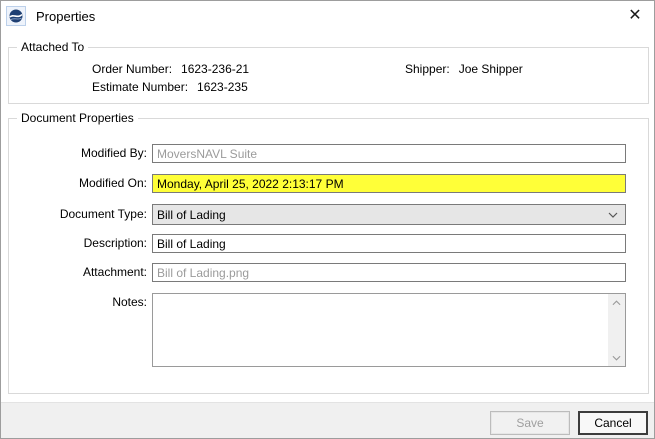 The width and height of the screenshot is (655, 439). Describe the element at coordinates (389, 272) in the screenshot. I see `attachment-field` at that location.